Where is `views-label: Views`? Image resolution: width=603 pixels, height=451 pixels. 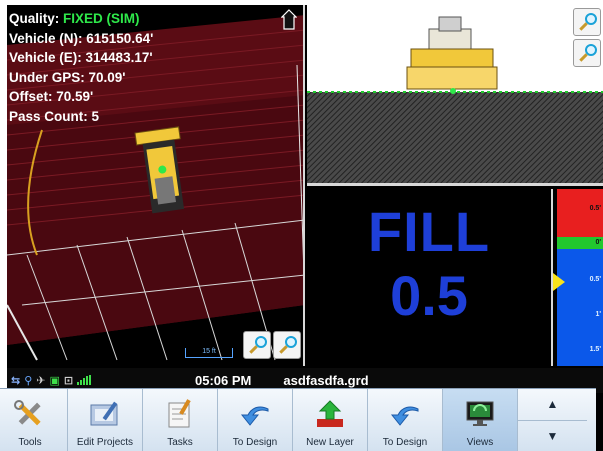
views-label: Views is located at coordinates (480, 442).